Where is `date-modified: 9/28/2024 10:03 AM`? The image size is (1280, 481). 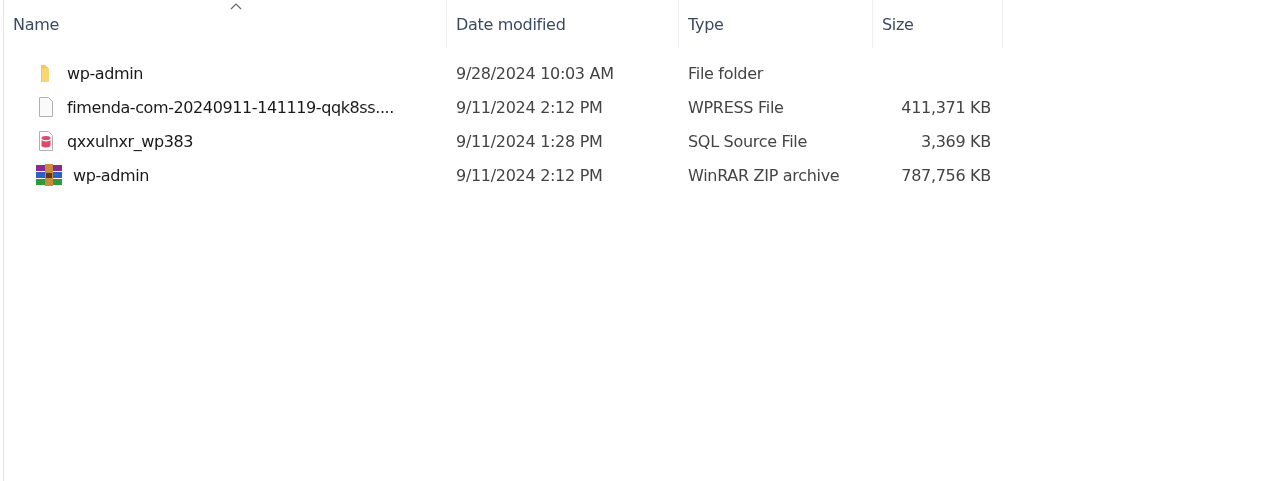 date-modified: 9/28/2024 10:03 AM is located at coordinates (535, 73).